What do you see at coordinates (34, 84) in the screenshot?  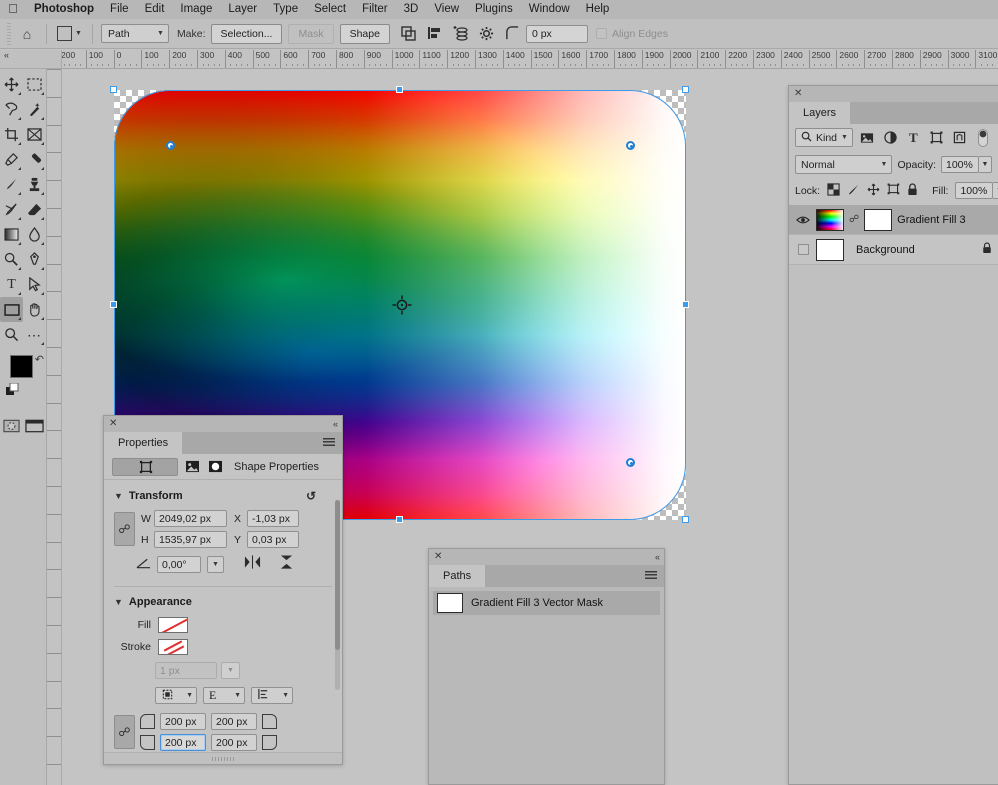 I see `rectangular-marquee-tool` at bounding box center [34, 84].